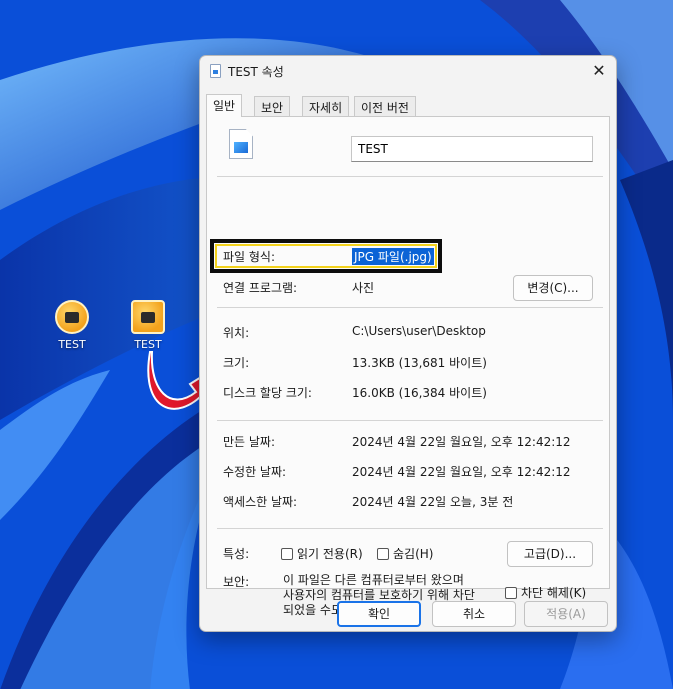 The width and height of the screenshot is (673, 689). Describe the element at coordinates (599, 71) in the screenshot. I see `close-button: ✕` at that location.